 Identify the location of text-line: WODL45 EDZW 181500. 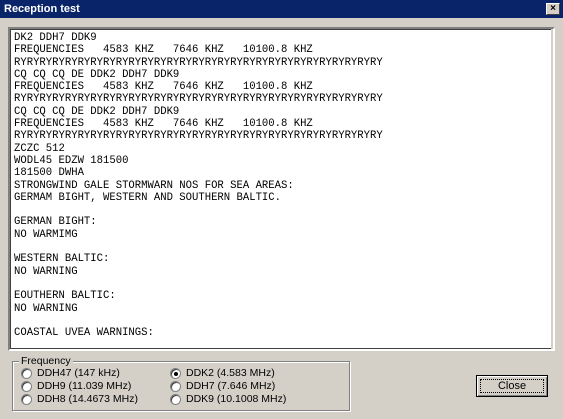
(71, 160).